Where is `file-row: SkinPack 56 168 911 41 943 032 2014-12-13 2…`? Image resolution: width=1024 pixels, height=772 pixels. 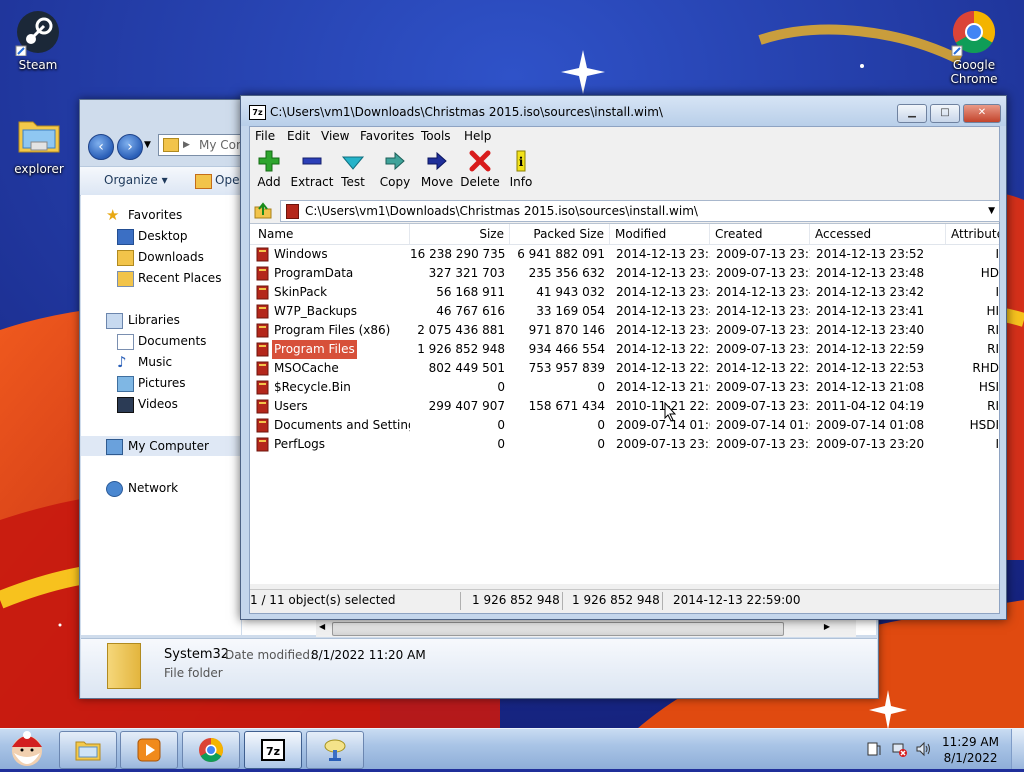
file-row: SkinPack 56 168 911 41 943 032 2014-12-13 2… is located at coordinates (624, 292).